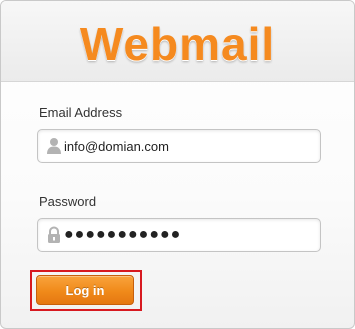  Describe the element at coordinates (187, 146) in the screenshot. I see `email-input` at that location.